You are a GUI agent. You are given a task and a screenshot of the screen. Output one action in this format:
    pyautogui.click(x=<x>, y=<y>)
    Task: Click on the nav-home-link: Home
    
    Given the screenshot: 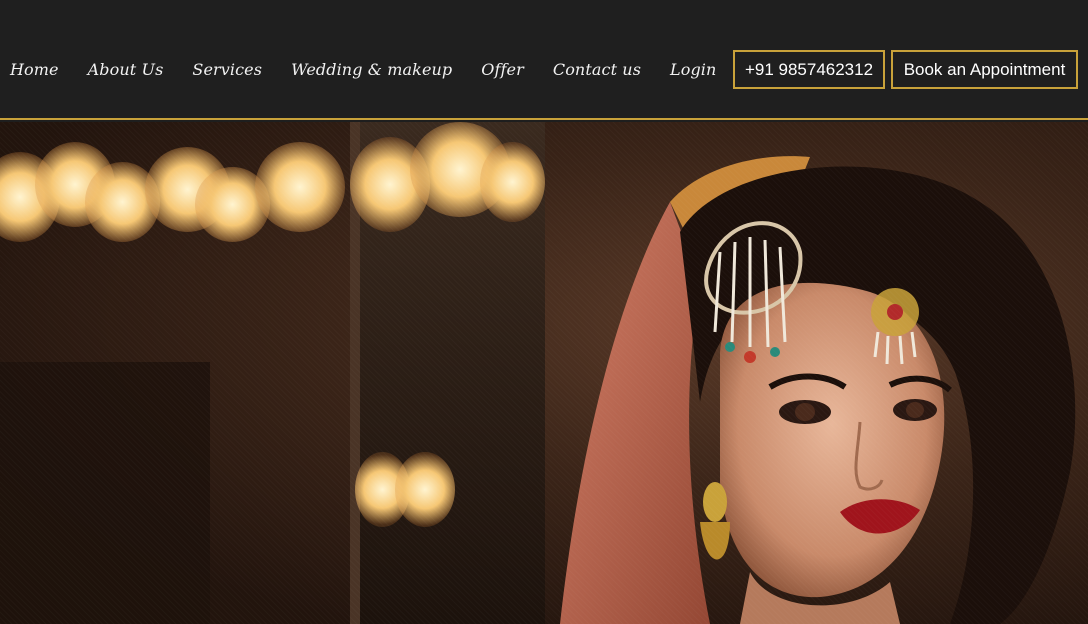 What is the action you would take?
    pyautogui.click(x=34, y=69)
    